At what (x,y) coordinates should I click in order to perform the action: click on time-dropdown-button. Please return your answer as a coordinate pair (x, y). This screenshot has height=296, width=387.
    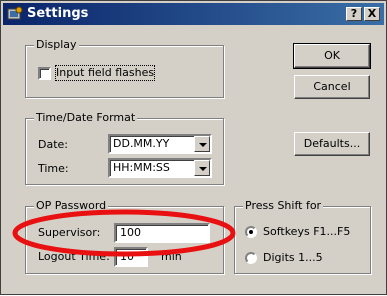
    Looking at the image, I should click on (202, 168).